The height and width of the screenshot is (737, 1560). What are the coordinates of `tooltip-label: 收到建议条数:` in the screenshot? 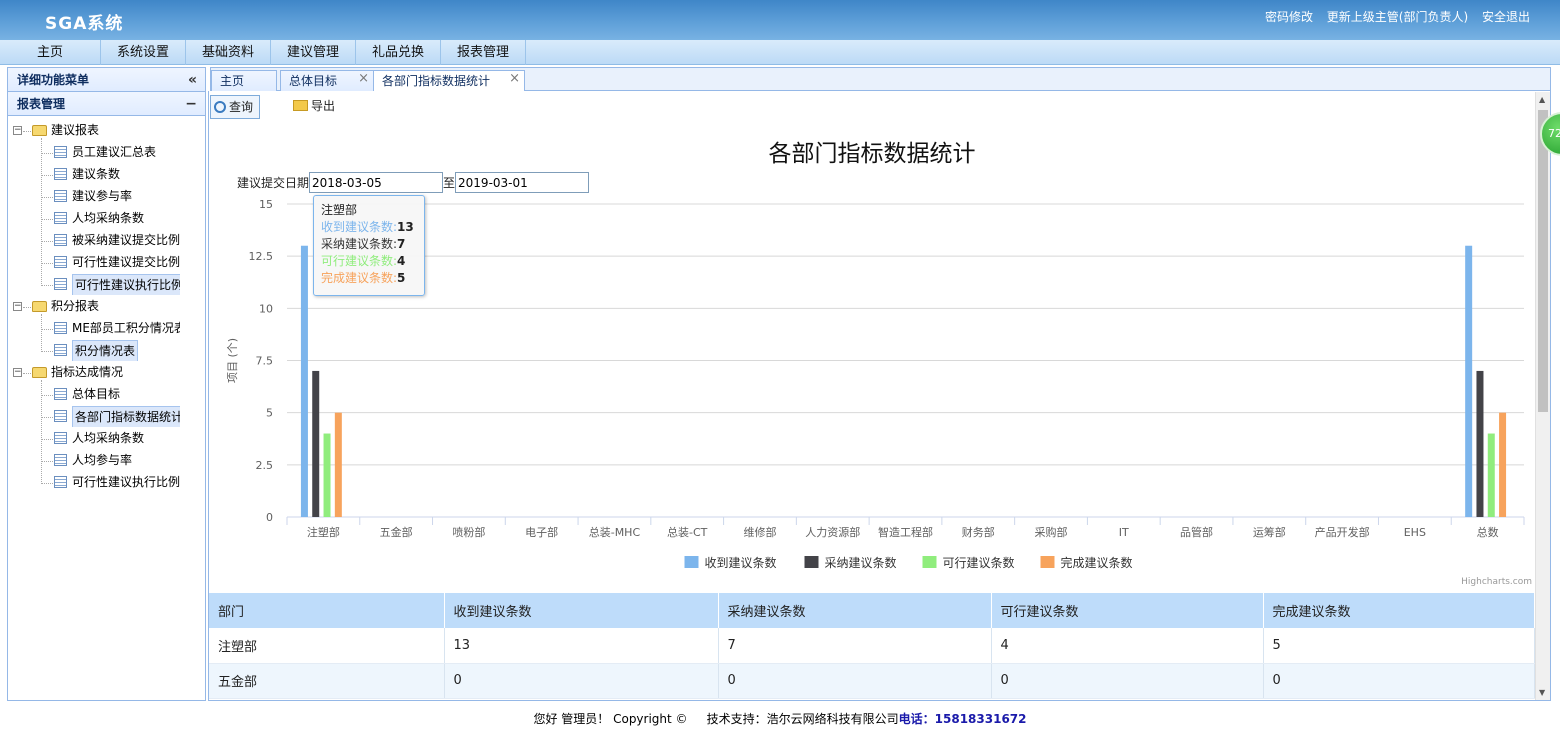 It's located at (359, 227).